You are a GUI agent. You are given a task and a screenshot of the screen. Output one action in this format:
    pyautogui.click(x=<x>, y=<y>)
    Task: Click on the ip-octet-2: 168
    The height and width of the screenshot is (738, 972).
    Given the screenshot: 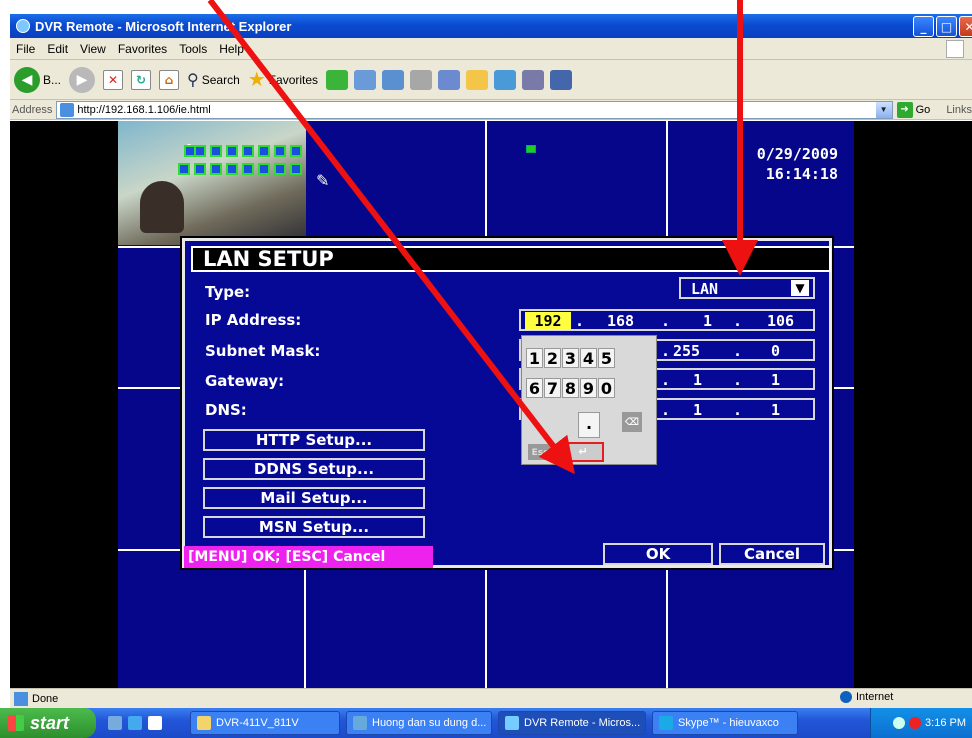 What is the action you would take?
    pyautogui.click(x=620, y=321)
    